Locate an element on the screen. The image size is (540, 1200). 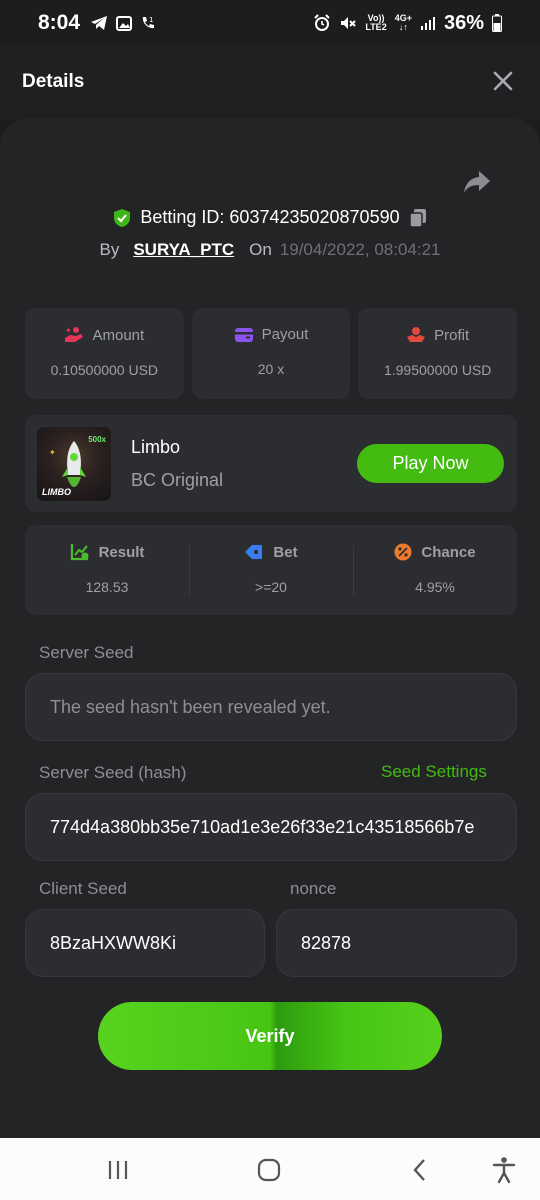
wallet-icon is located at coordinates (243, 334).